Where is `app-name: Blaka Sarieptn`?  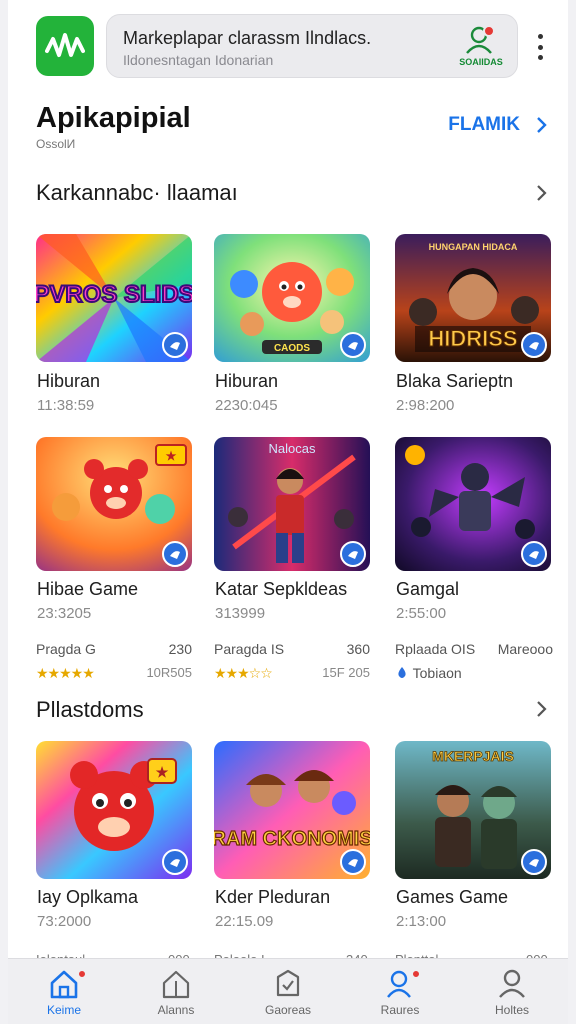
app-name: Blaka Sarieptn is located at coordinates (455, 381).